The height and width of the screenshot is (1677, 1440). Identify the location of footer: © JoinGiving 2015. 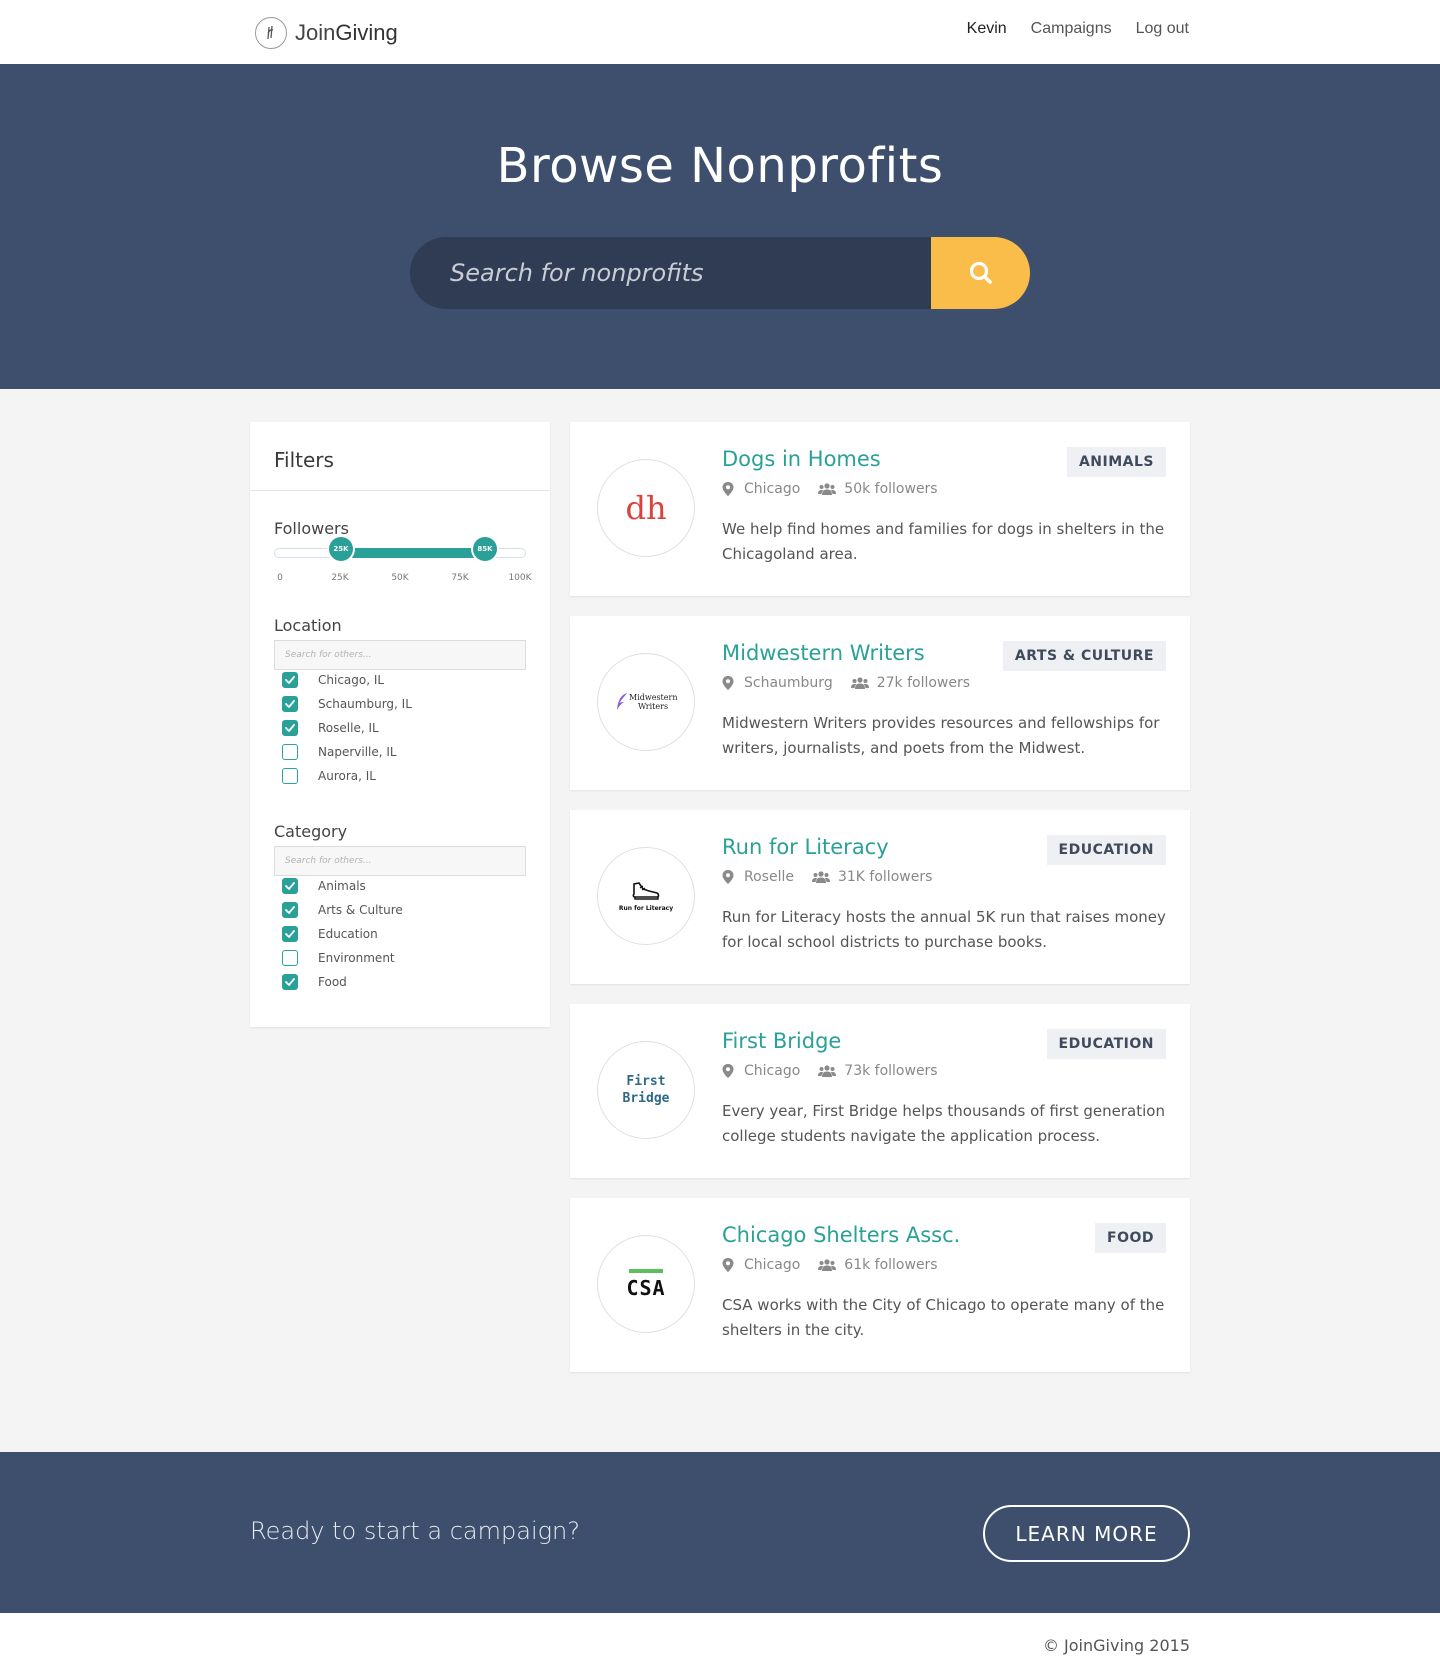
(720, 1645).